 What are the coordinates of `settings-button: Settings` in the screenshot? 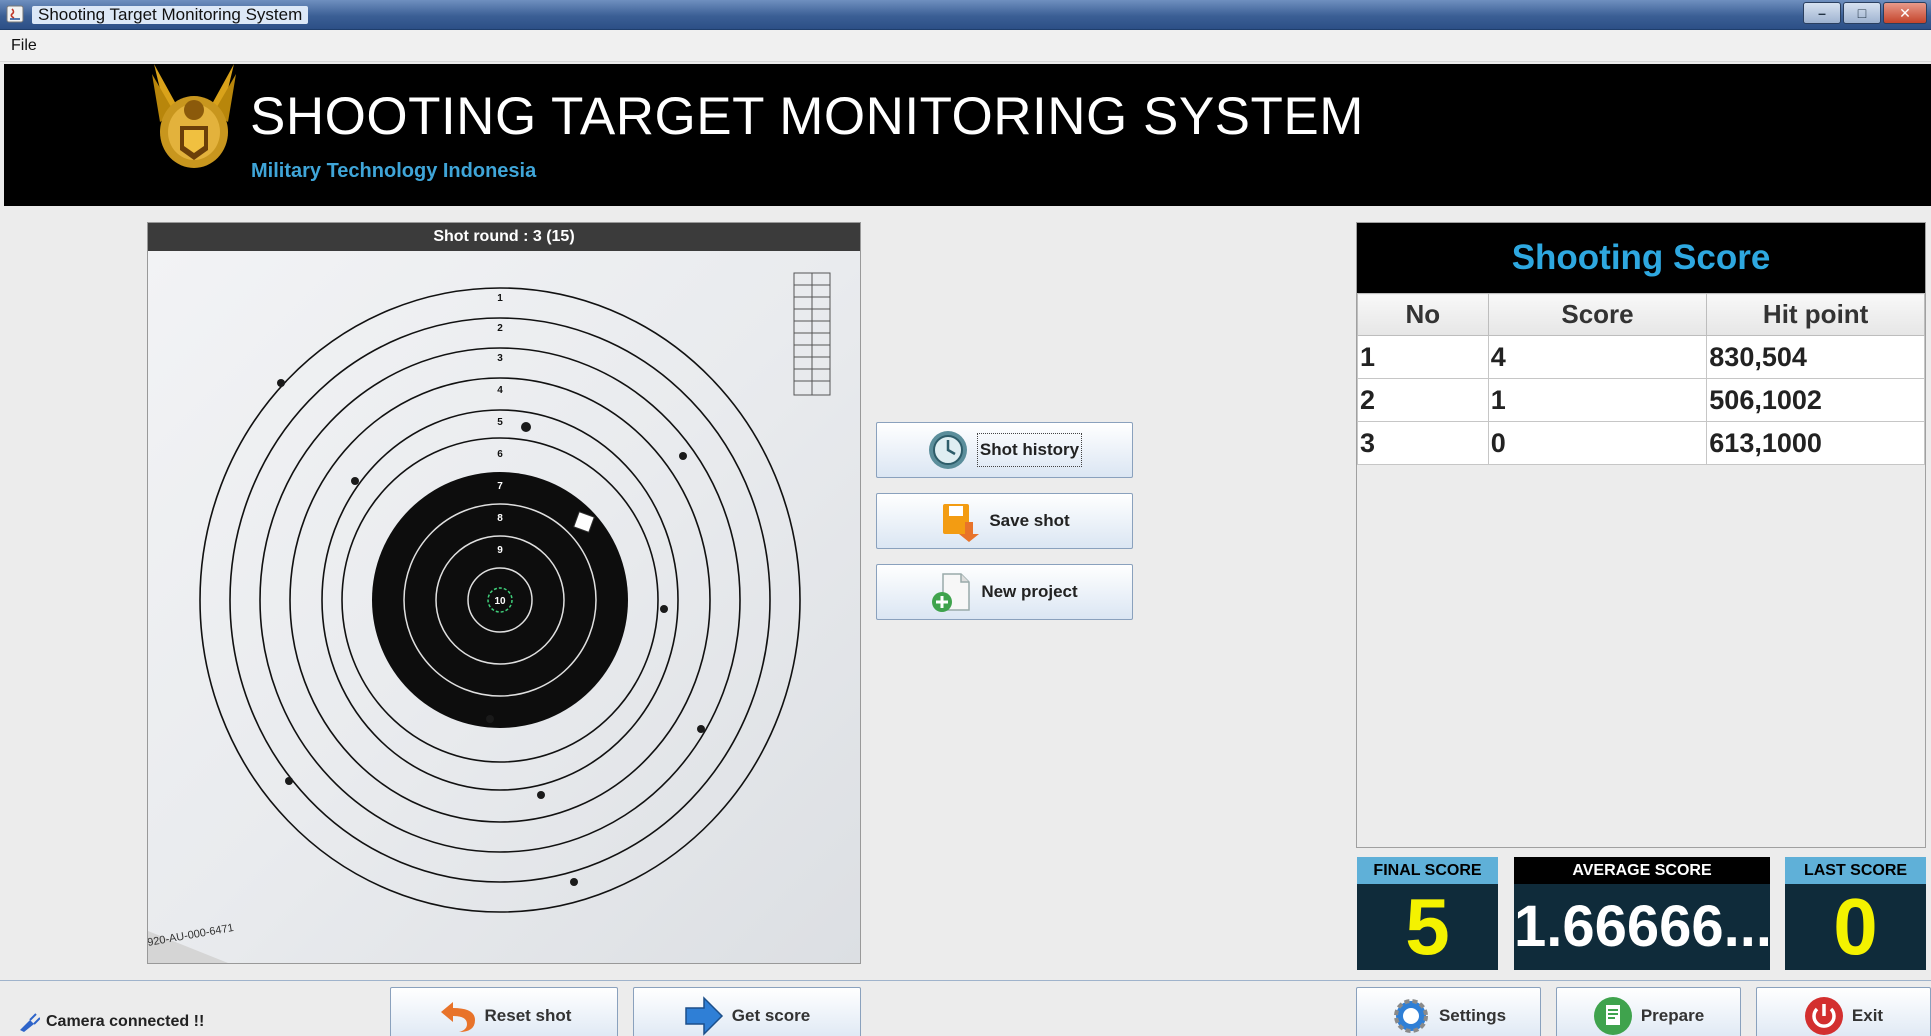 It's located at (1448, 1011).